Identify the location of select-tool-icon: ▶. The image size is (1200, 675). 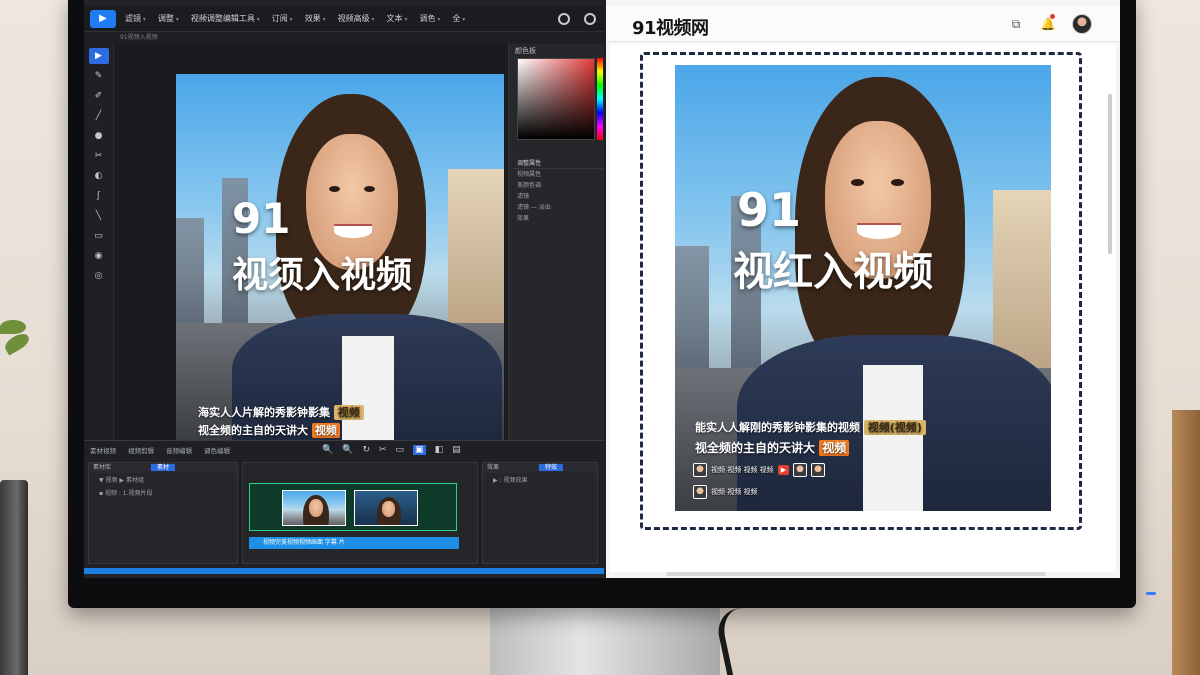
(98, 56).